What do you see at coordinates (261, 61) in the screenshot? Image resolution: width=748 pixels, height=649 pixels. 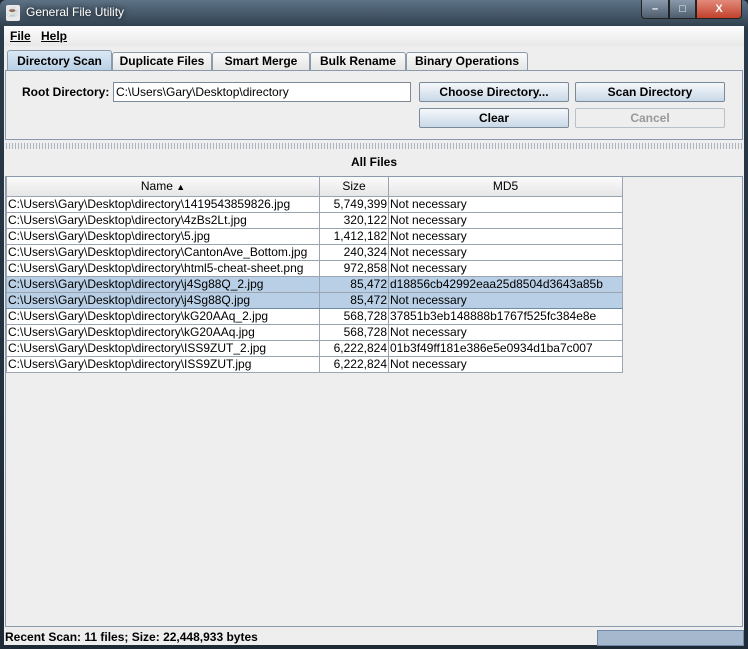 I see `tab-smart-merge: Smart Merge` at bounding box center [261, 61].